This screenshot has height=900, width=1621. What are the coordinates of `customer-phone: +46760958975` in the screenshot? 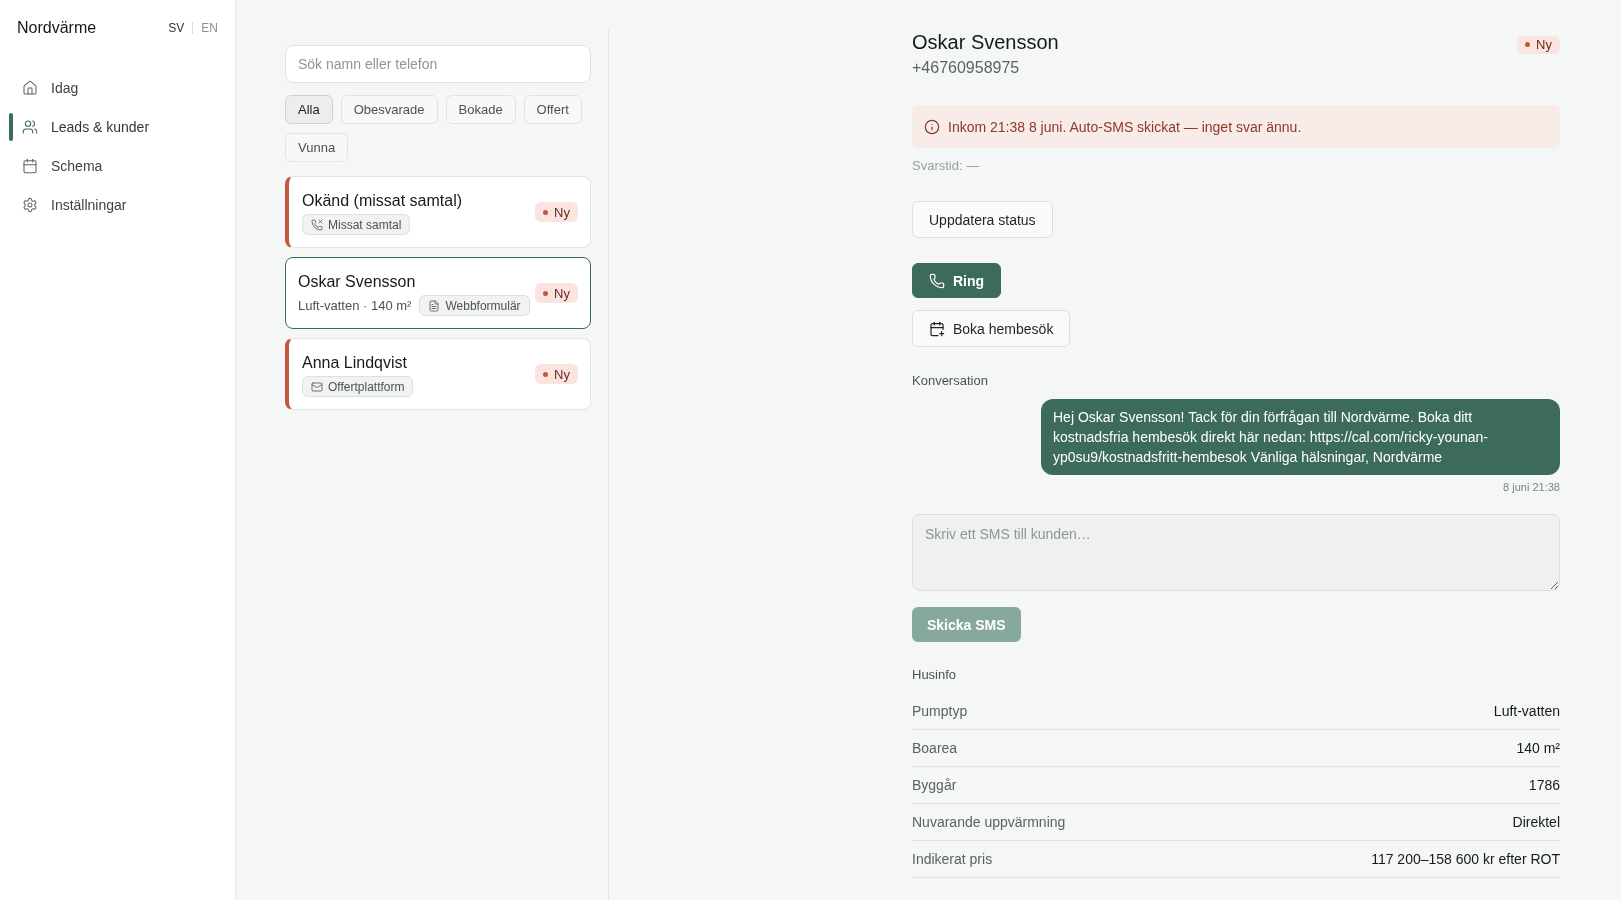 It's located at (966, 68).